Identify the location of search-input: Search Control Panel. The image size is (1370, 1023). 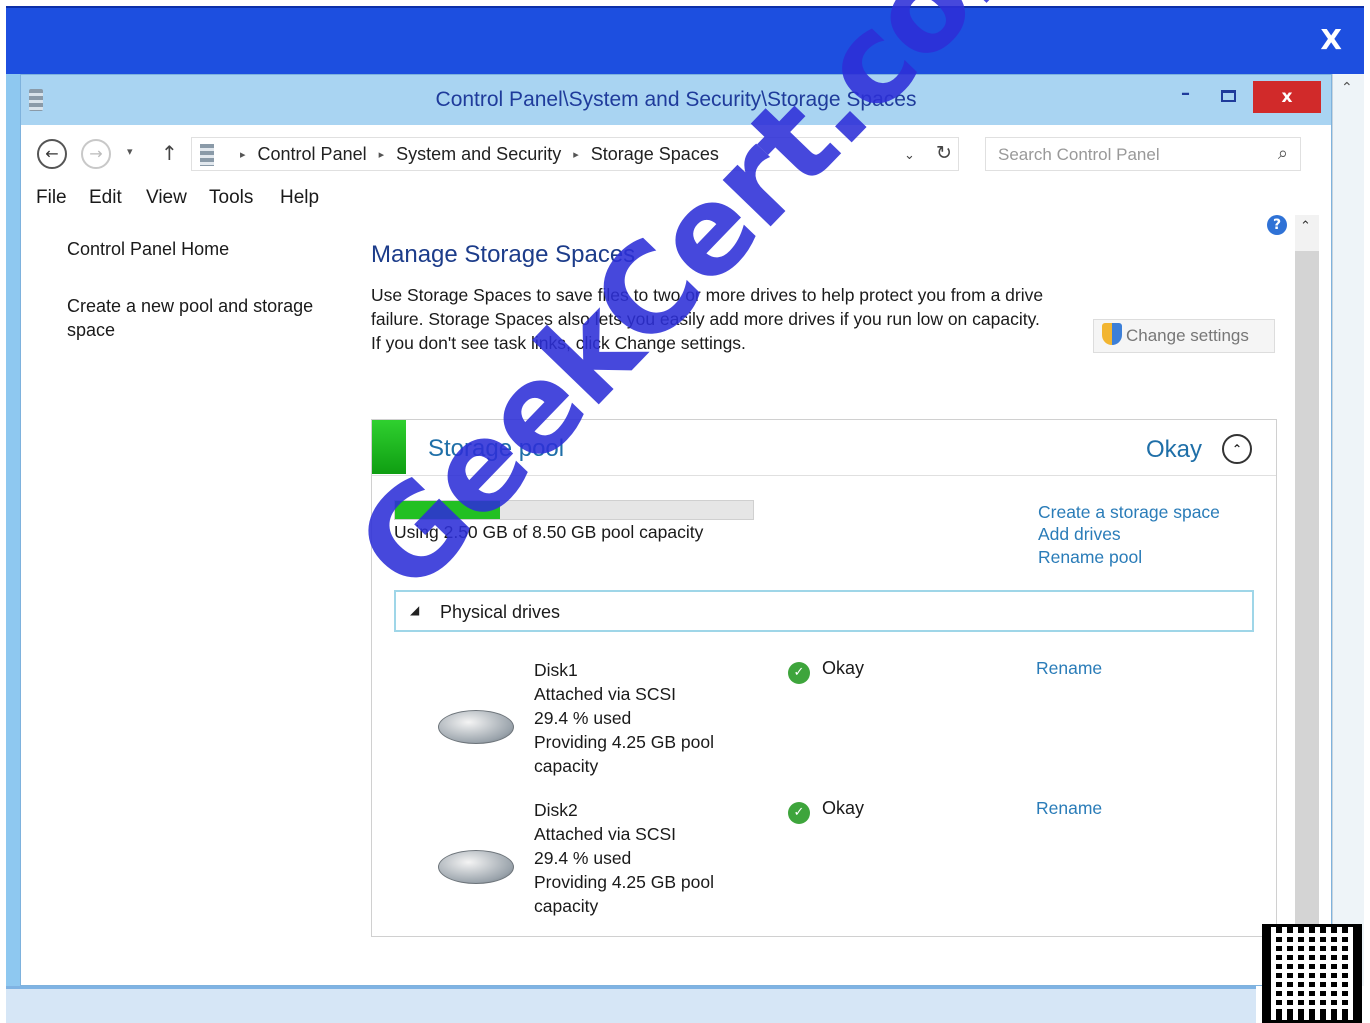
(1079, 155).